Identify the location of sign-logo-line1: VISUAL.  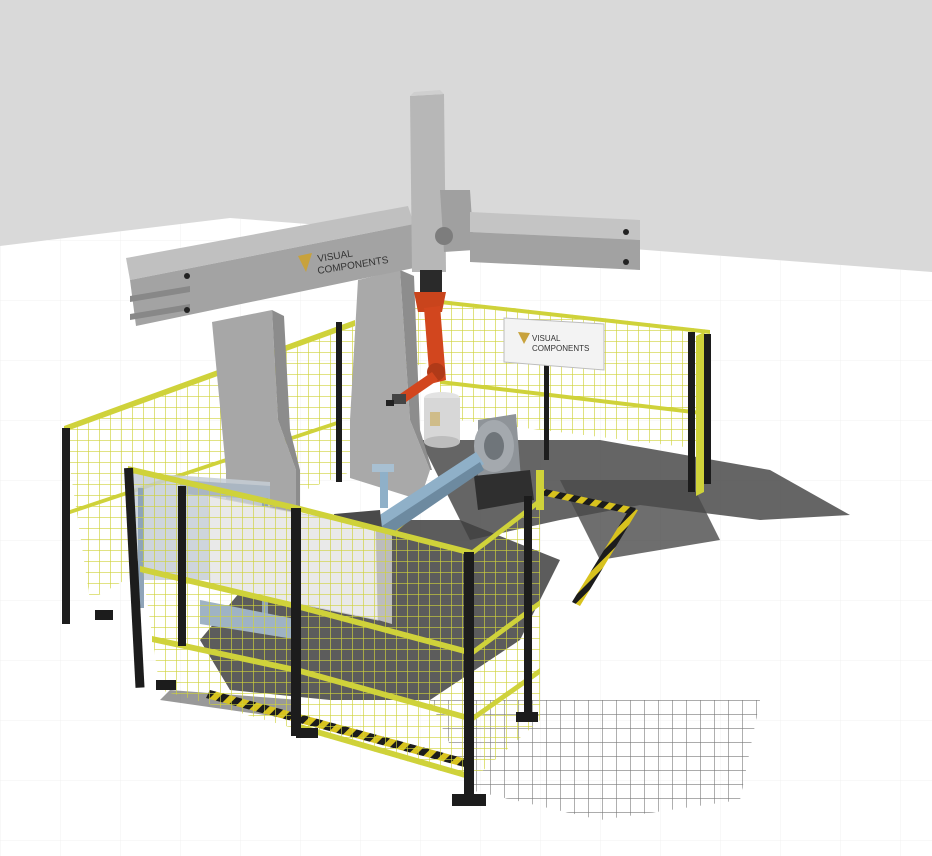
(546, 338).